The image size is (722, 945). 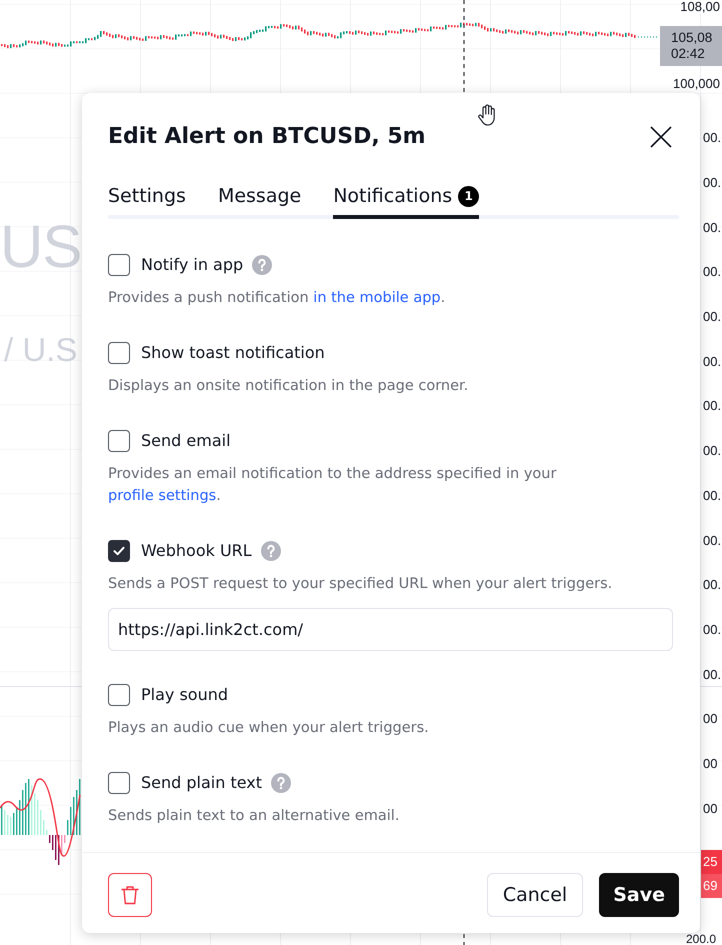 I want to click on option-label: Show toast notification, so click(x=233, y=353).